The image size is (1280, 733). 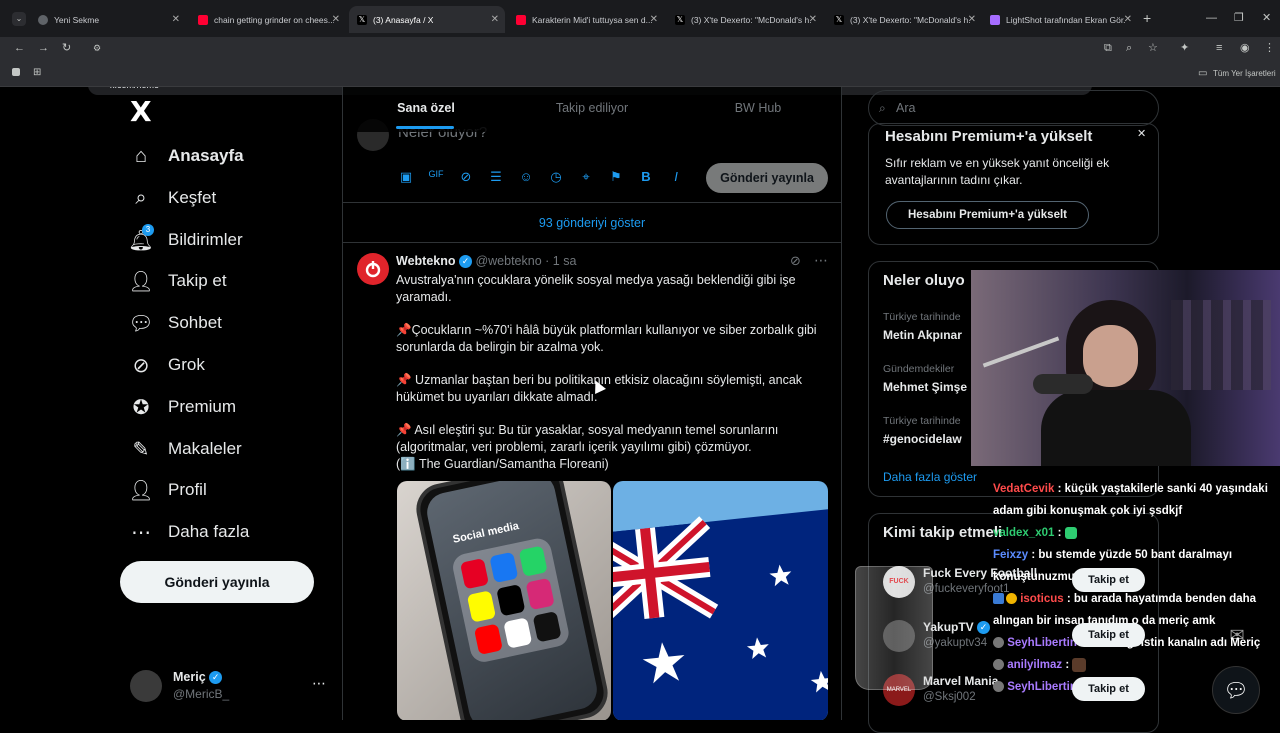 What do you see at coordinates (19, 19) in the screenshot?
I see `tab-search-icon: ⌄` at bounding box center [19, 19].